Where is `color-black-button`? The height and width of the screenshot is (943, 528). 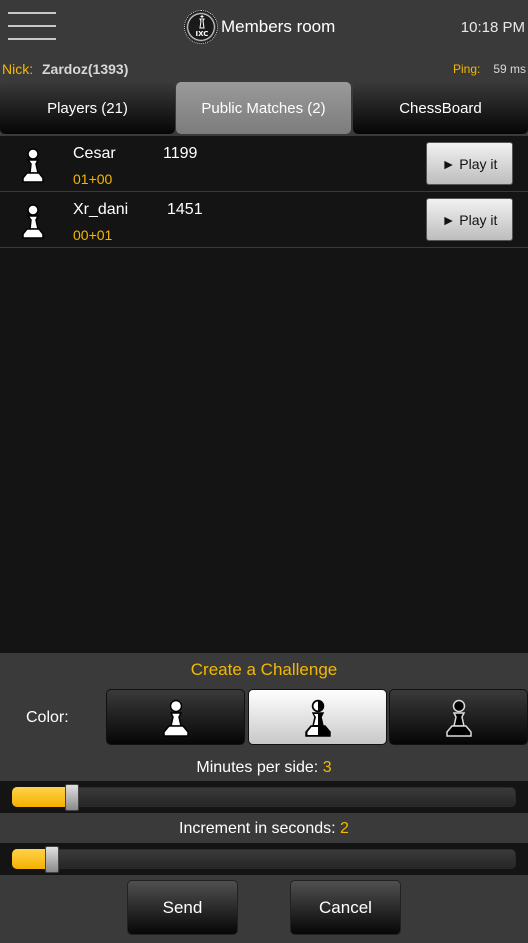
color-black-button is located at coordinates (458, 717).